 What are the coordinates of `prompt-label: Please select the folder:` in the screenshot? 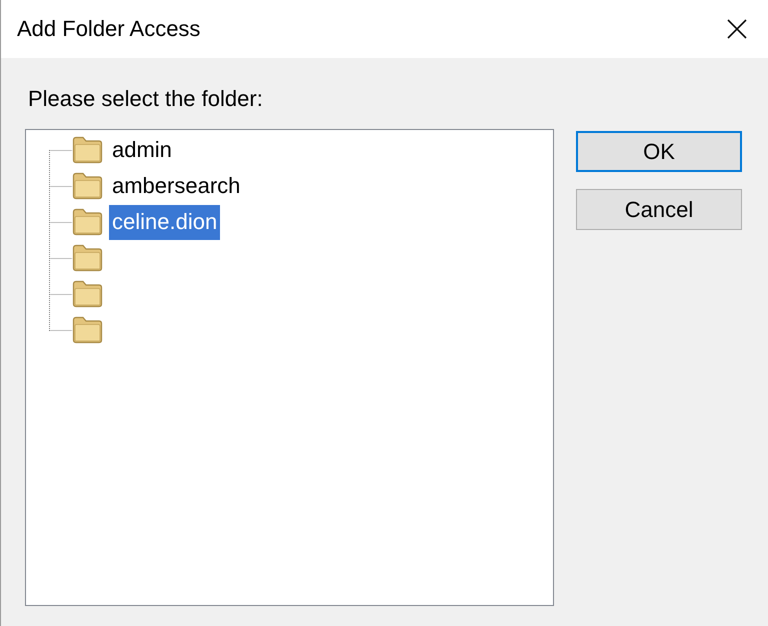 It's located at (145, 99).